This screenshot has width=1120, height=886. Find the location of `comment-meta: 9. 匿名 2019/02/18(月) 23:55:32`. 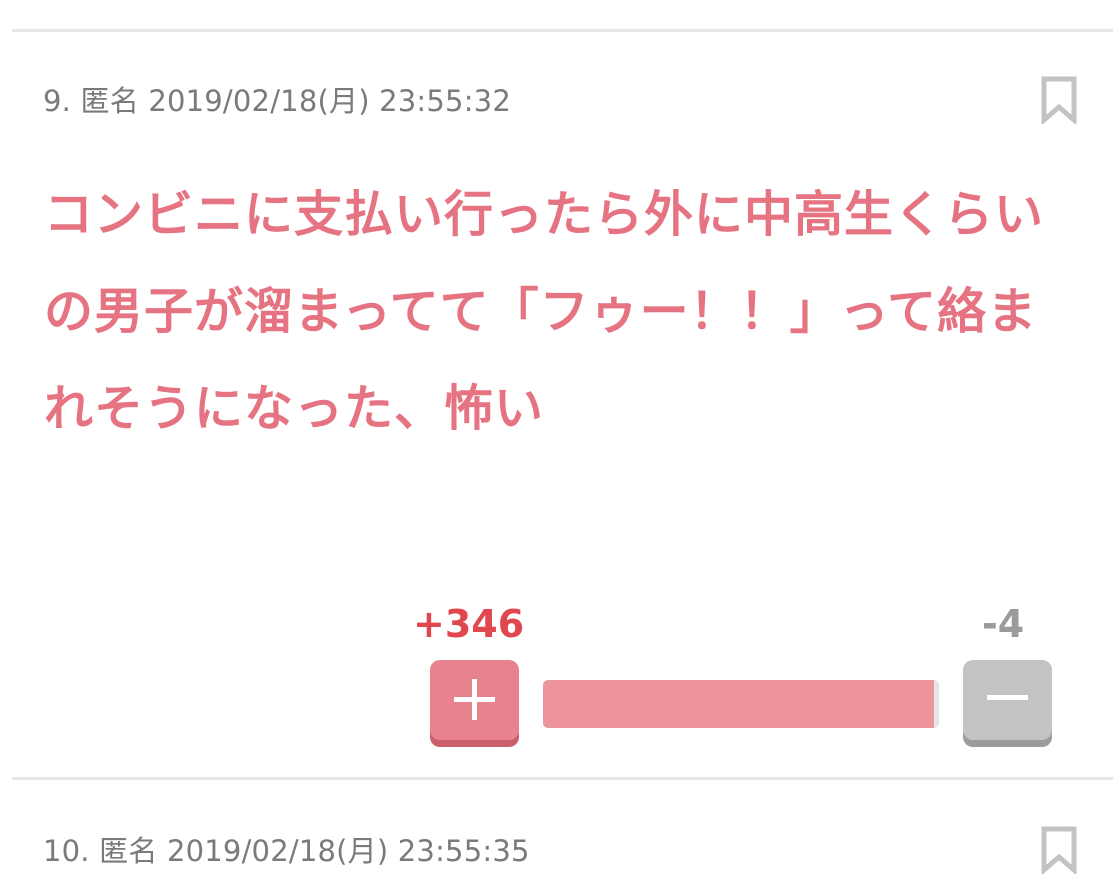

comment-meta: 9. 匿名 2019/02/18(月) 23:55:32 is located at coordinates (277, 99).